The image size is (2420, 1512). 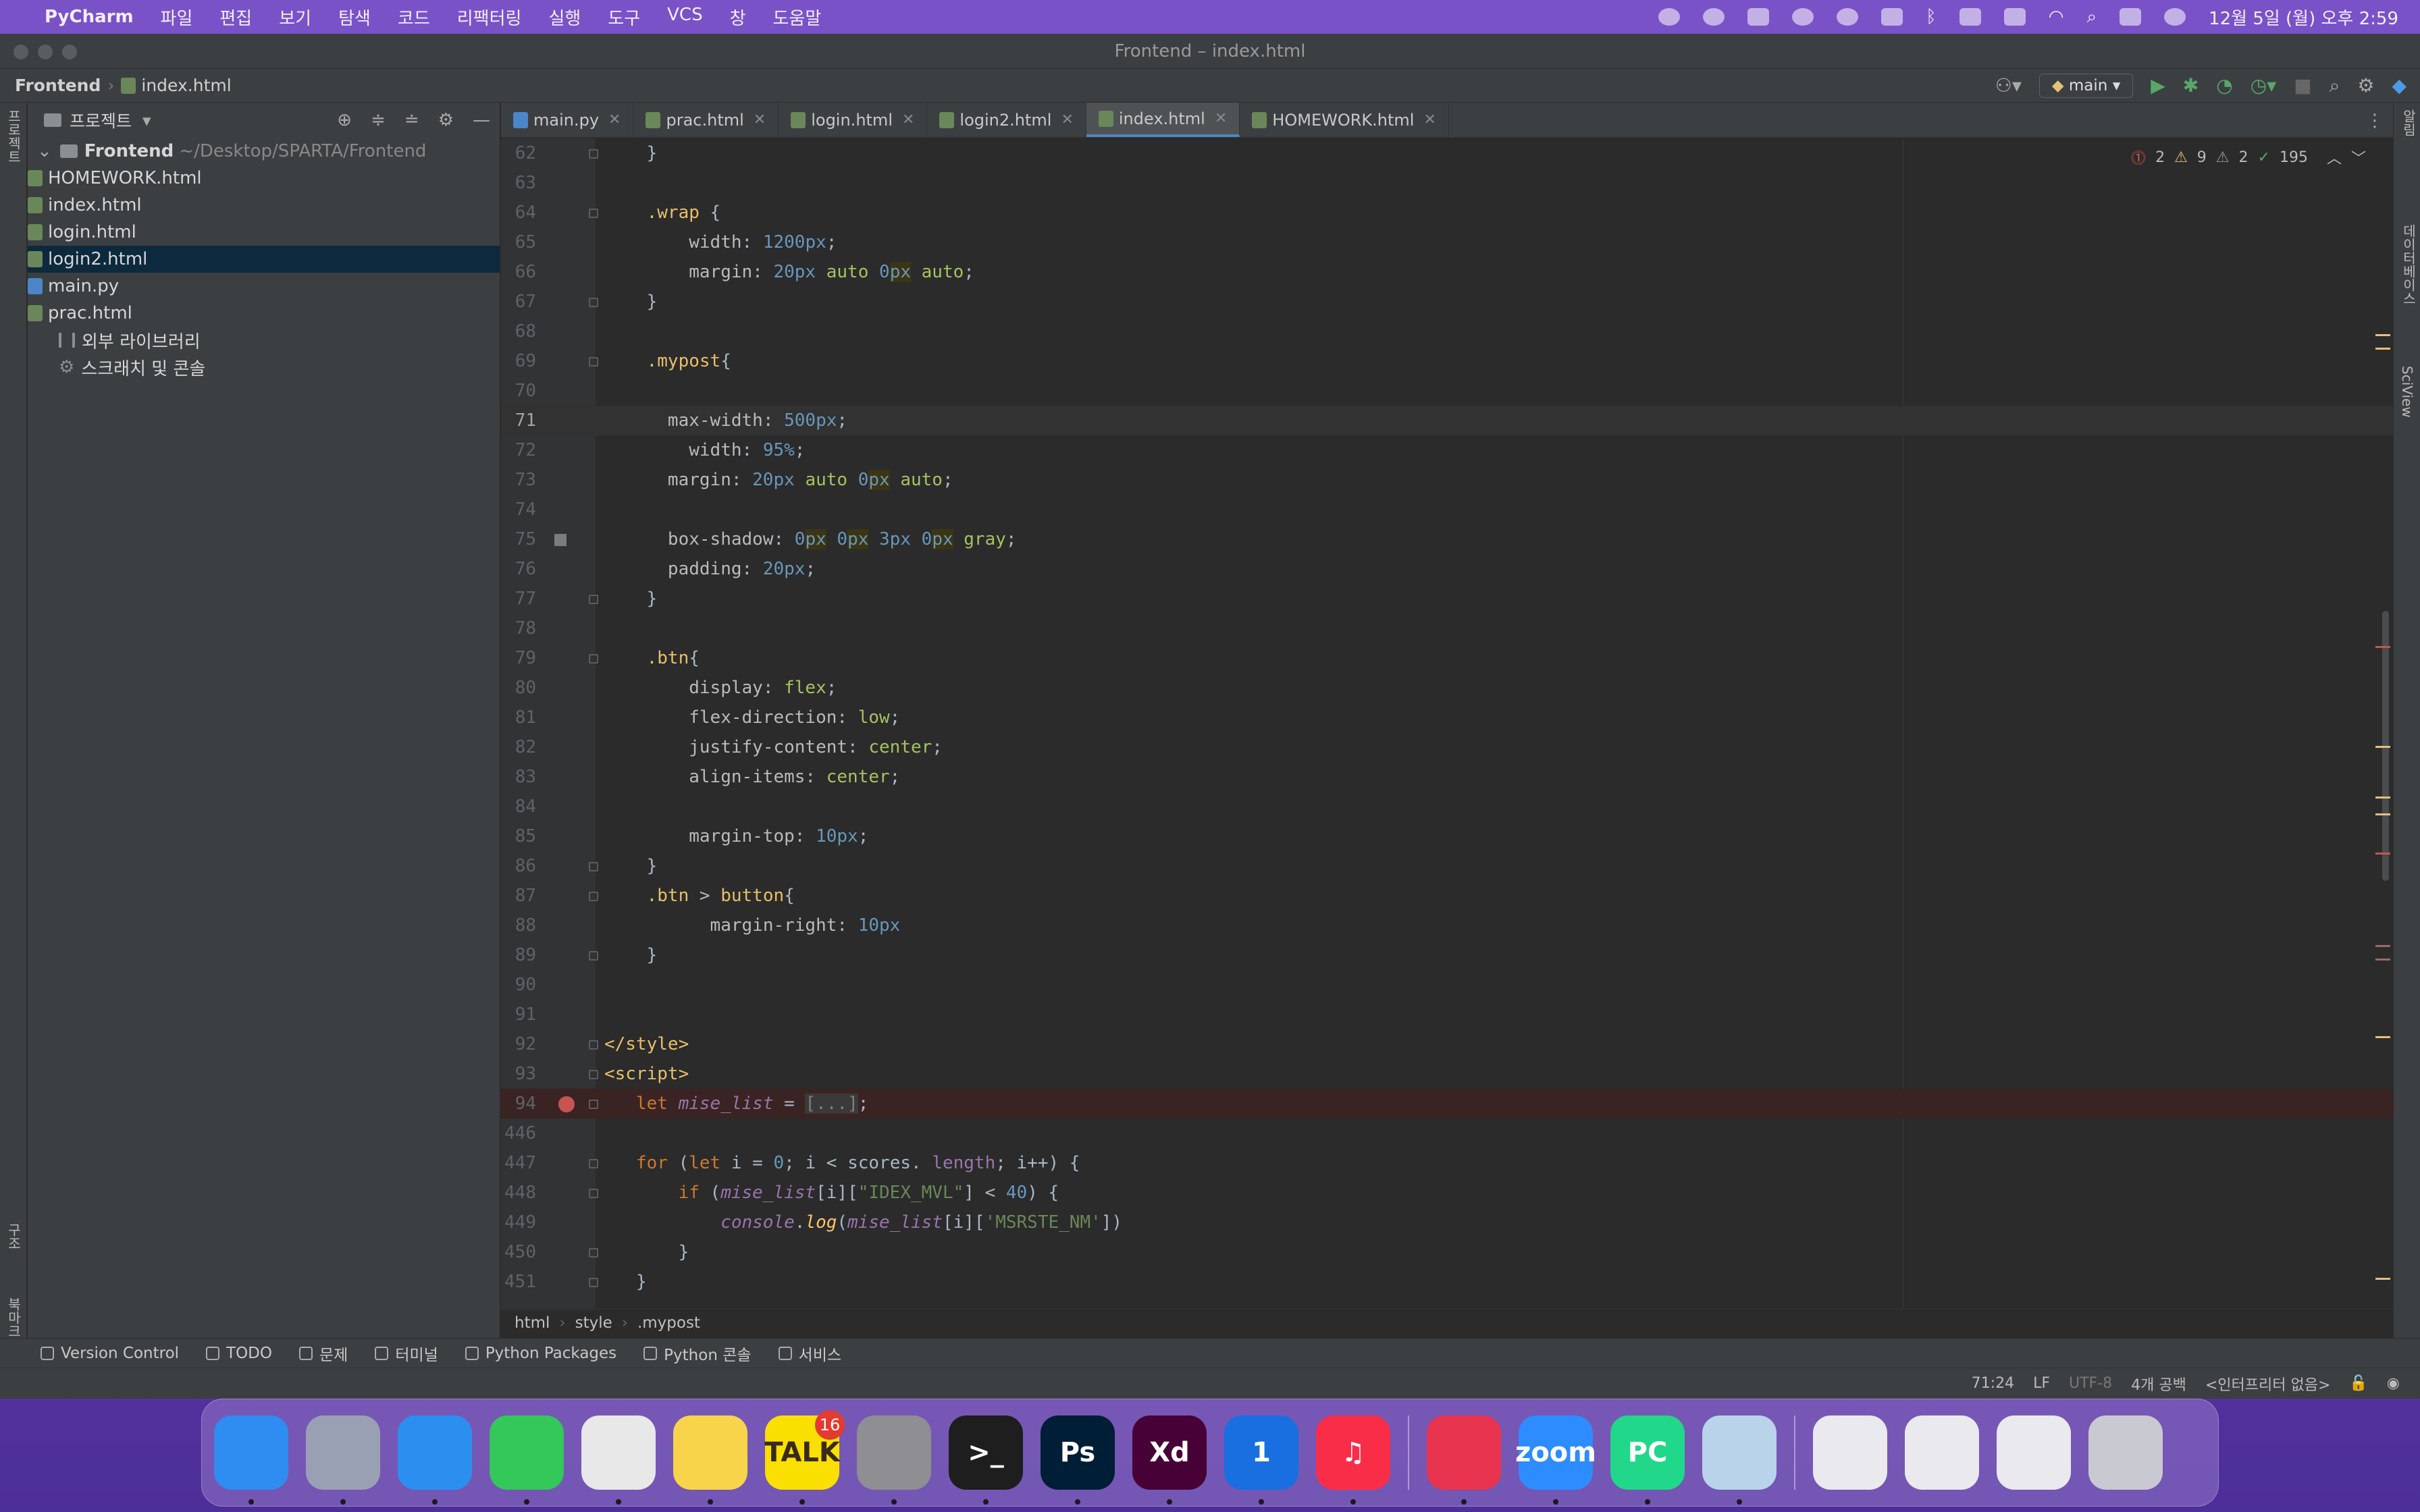 What do you see at coordinates (14, 136) in the screenshot?
I see `tool-window-project: 프로젝트` at bounding box center [14, 136].